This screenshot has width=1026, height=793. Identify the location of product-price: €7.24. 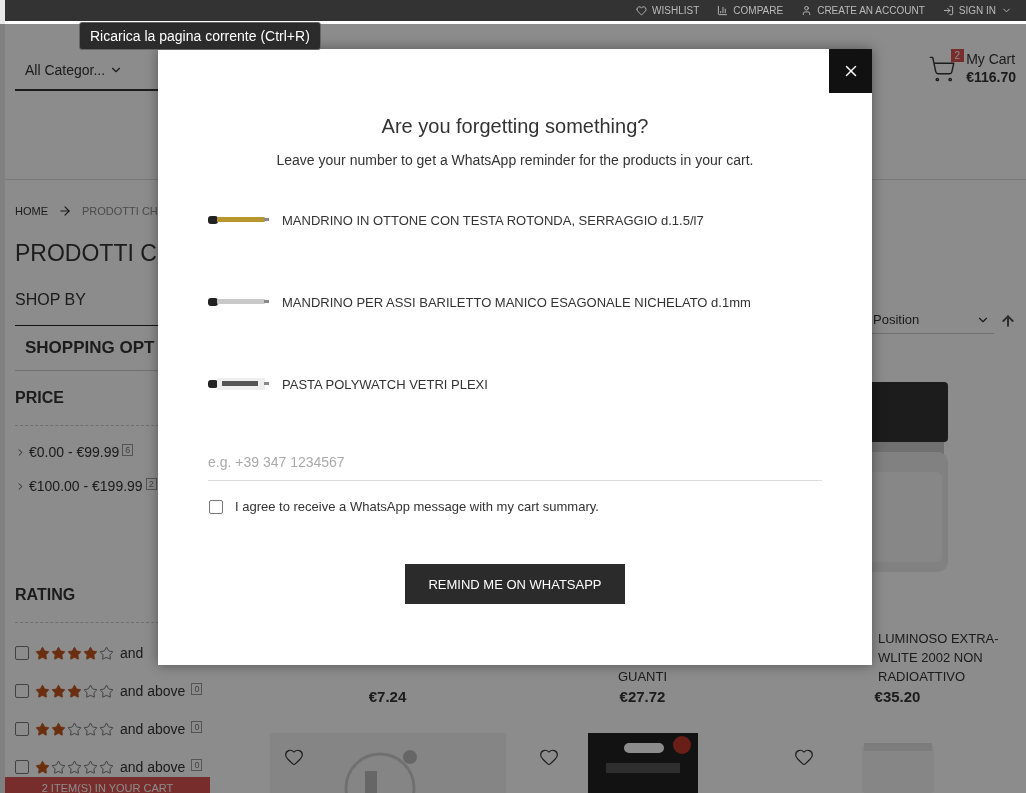
(387, 696).